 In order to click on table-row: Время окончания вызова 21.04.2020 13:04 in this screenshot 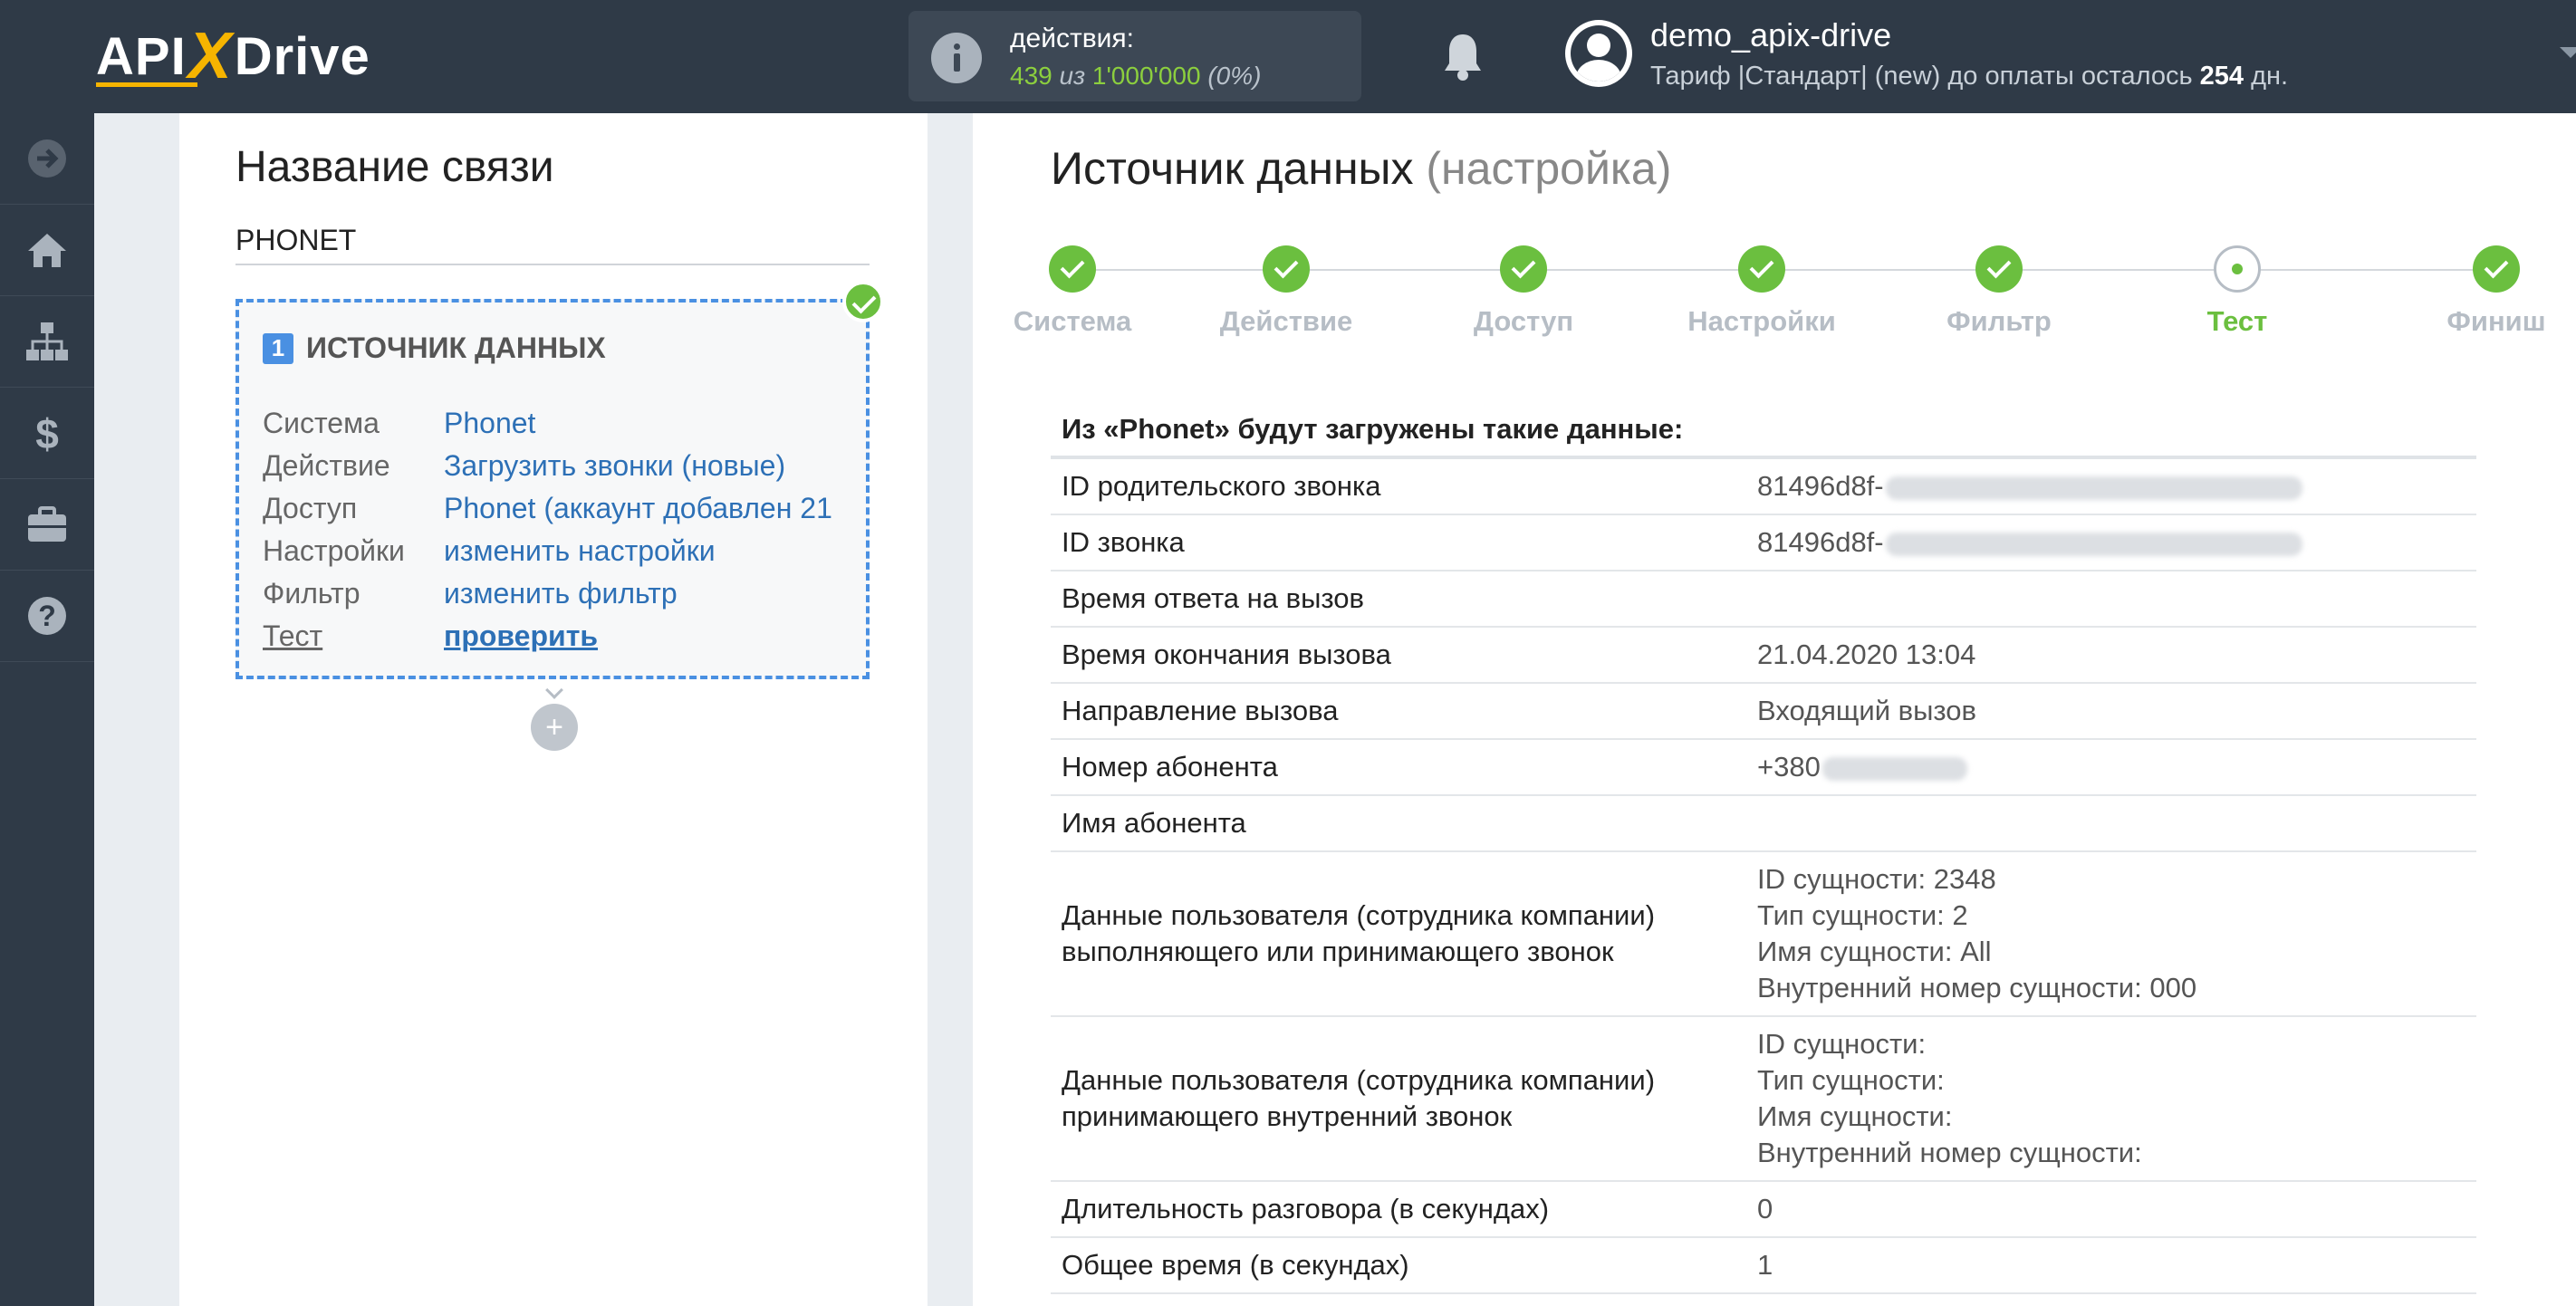, I will do `click(1763, 656)`.